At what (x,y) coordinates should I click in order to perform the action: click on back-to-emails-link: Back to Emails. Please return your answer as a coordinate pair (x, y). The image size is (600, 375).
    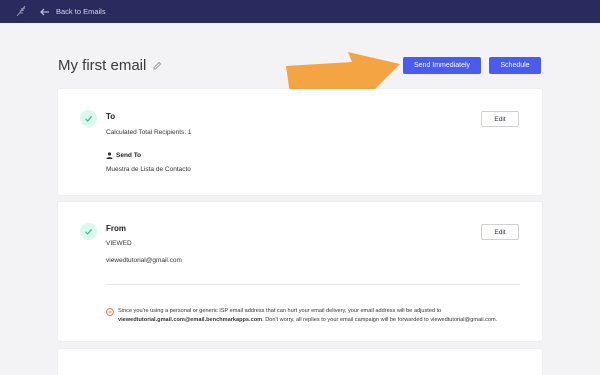
    Looking at the image, I should click on (73, 11).